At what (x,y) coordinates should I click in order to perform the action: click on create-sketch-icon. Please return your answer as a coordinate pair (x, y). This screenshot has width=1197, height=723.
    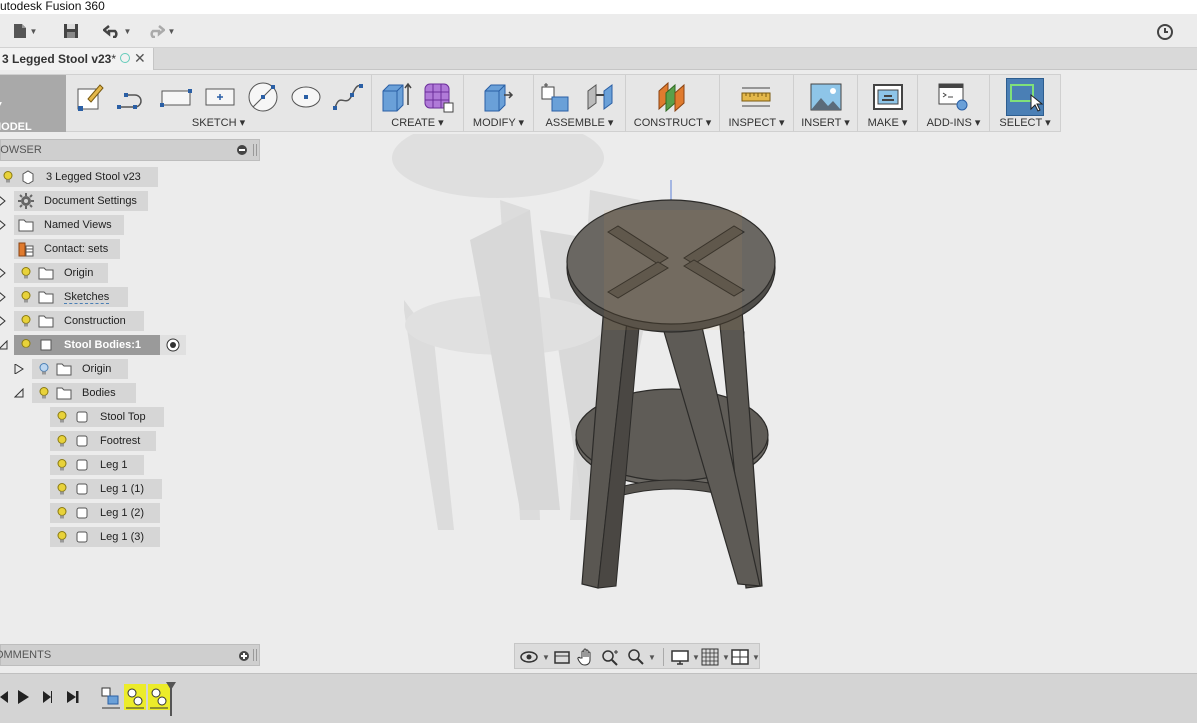
    Looking at the image, I should click on (90, 97).